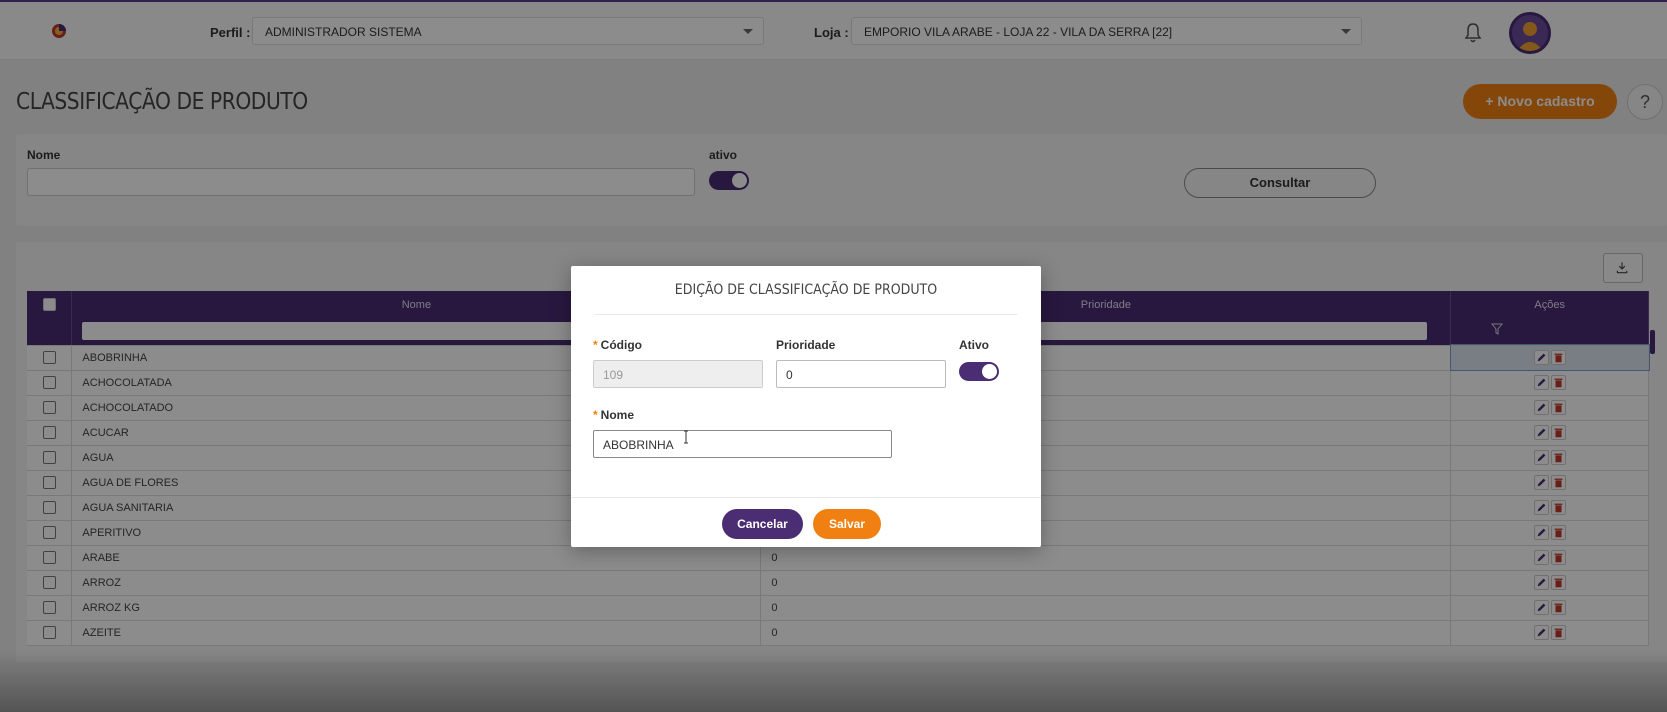 This screenshot has width=1667, height=712. Describe the element at coordinates (847, 524) in the screenshot. I see `save-button: Salvar` at that location.